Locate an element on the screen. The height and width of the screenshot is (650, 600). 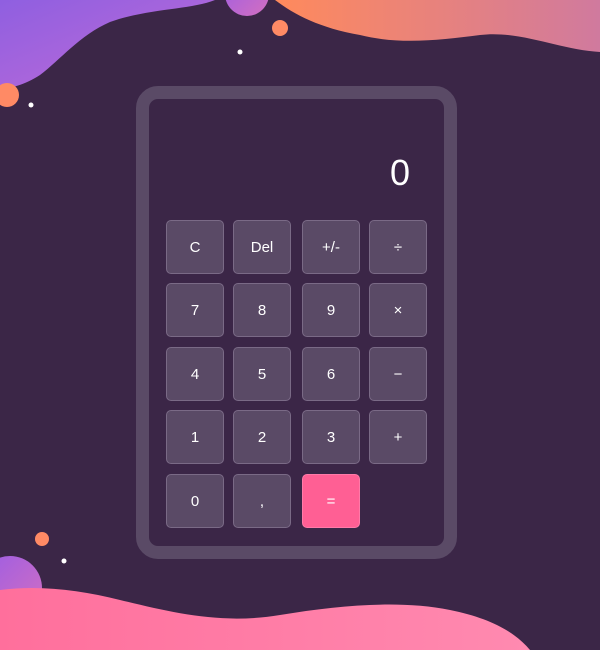
clear-button: C is located at coordinates (195, 247).